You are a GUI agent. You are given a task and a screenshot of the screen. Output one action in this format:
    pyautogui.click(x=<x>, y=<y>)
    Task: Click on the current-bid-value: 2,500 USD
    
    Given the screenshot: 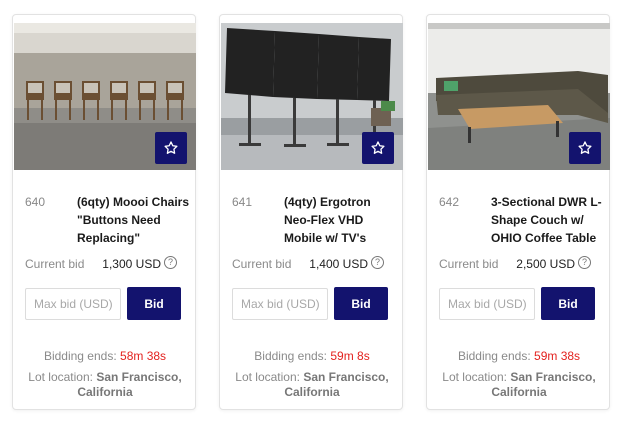 What is the action you would take?
    pyautogui.click(x=545, y=264)
    